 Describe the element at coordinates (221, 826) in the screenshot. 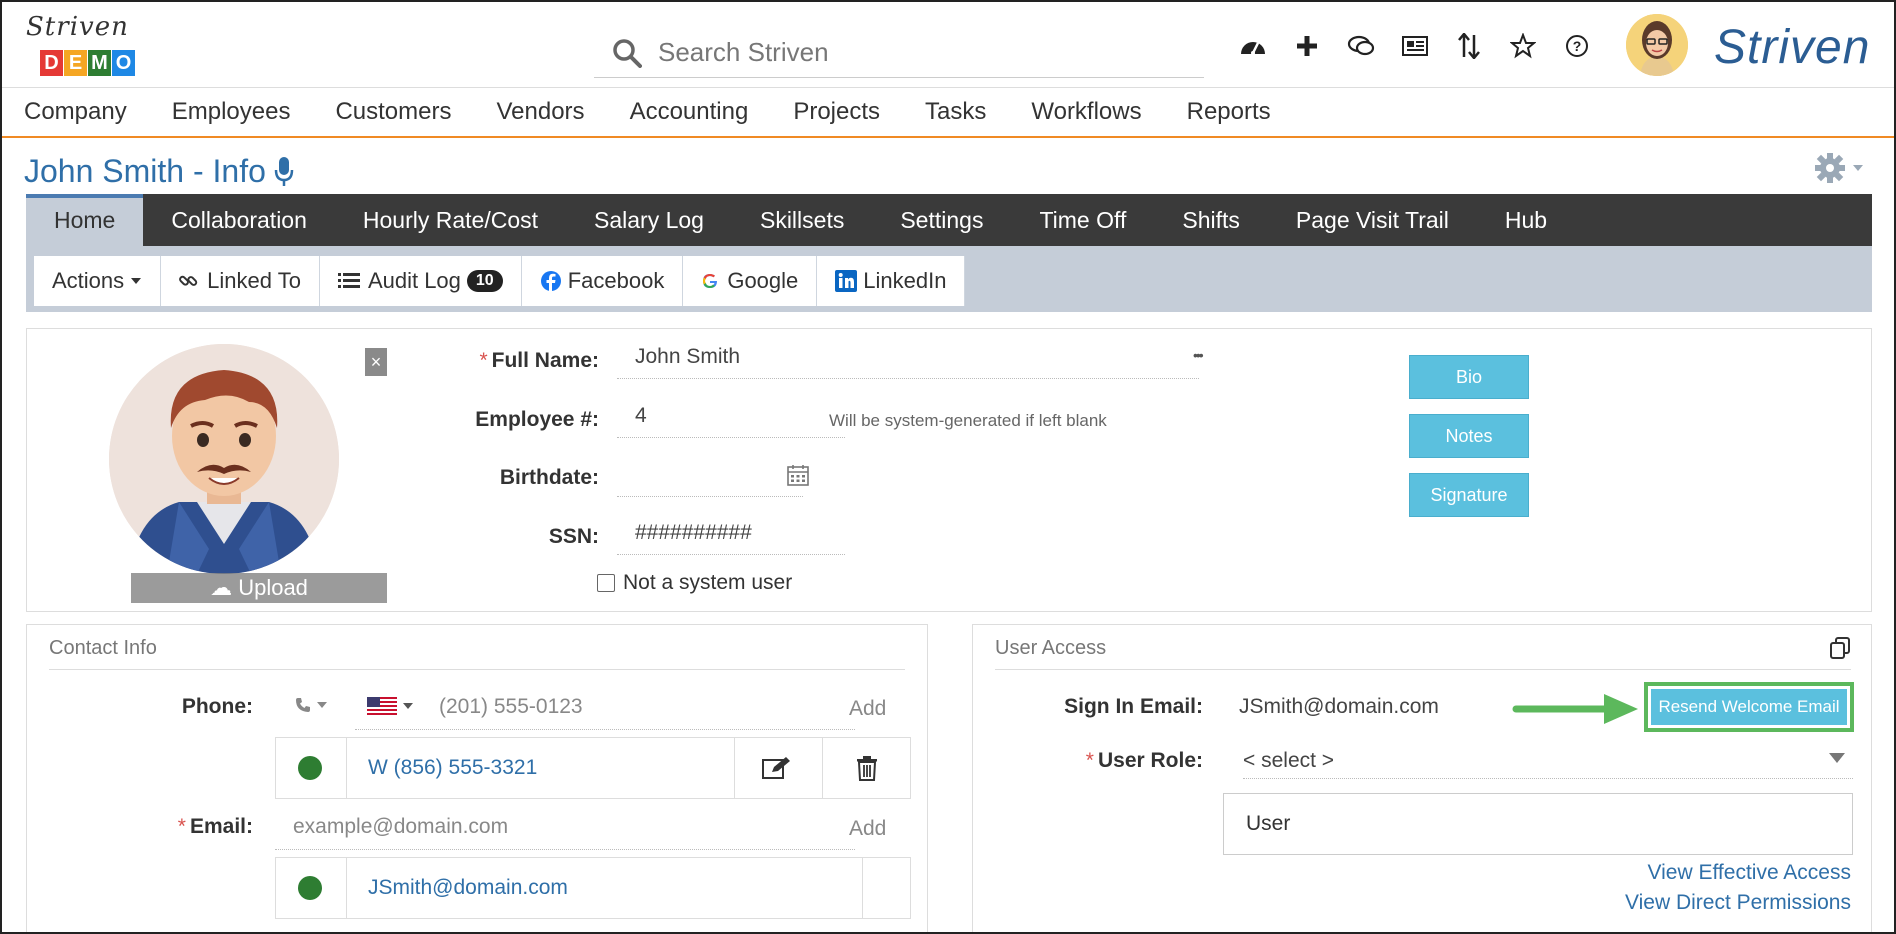

I see `email-label-text: Email:` at that location.